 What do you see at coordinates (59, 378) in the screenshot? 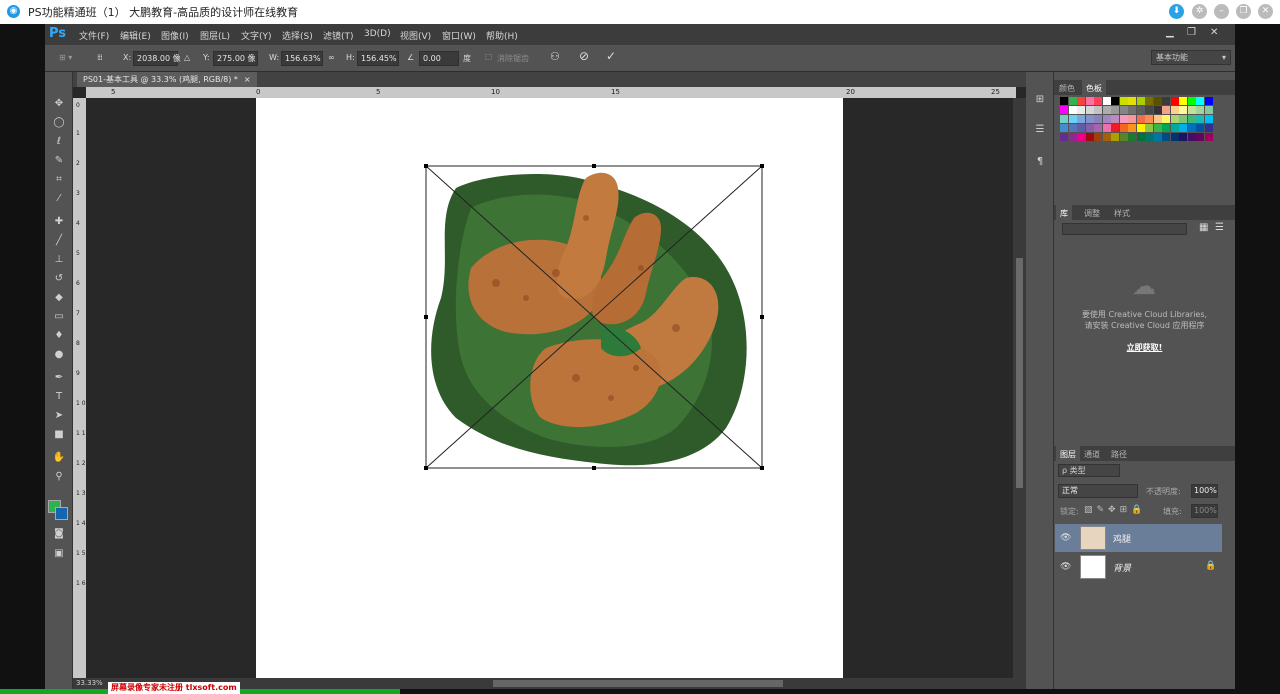
I see `pen-tool-icon: ✒` at bounding box center [59, 378].